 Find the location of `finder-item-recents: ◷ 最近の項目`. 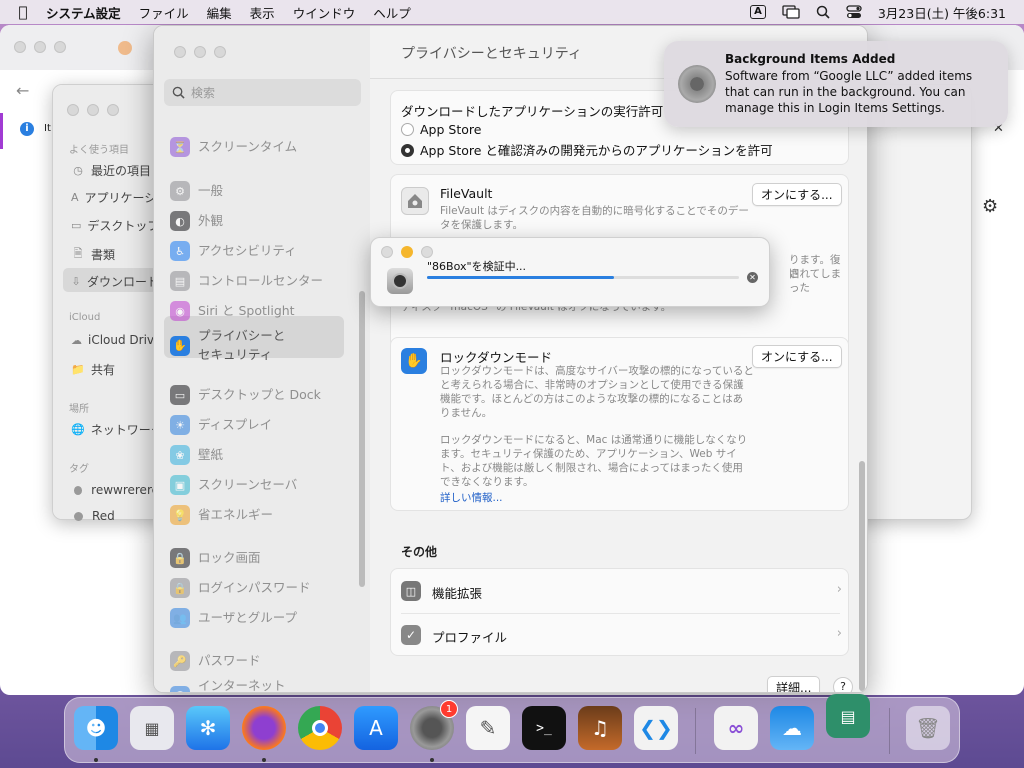

finder-item-recents: ◷ 最近の項目 is located at coordinates (115, 170).